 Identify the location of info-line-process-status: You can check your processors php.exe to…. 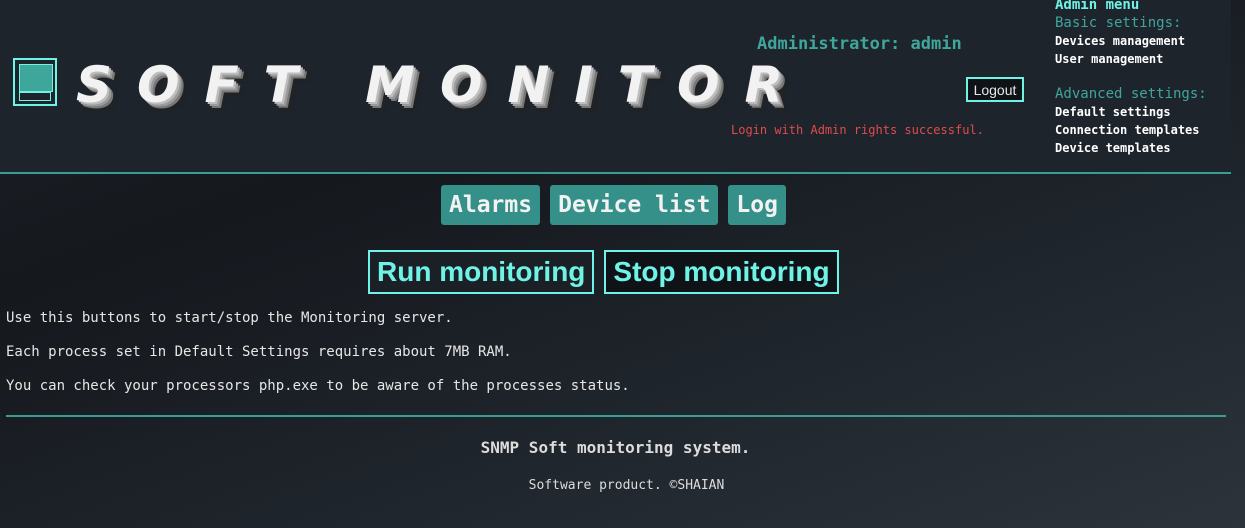
(318, 386).